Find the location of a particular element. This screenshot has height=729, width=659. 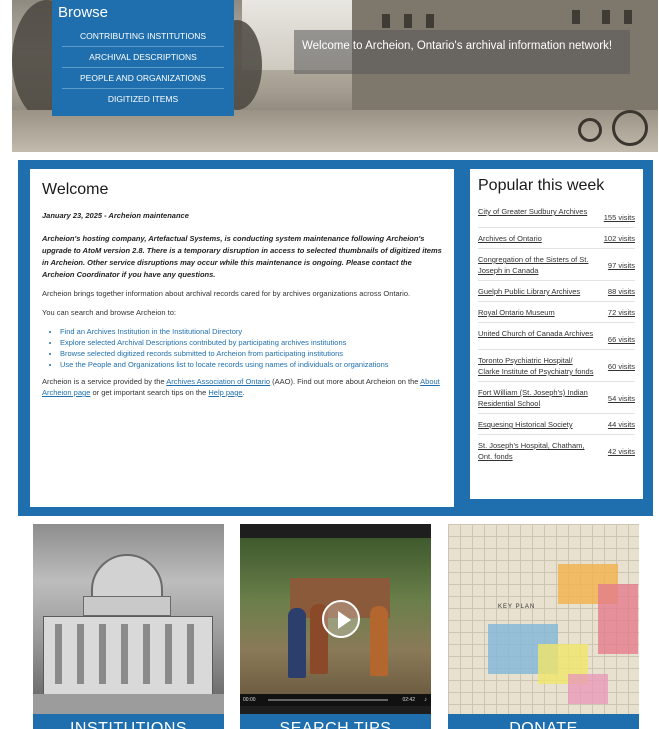

popular-item-link: United Church of Canada Archives is located at coordinates (537, 333).